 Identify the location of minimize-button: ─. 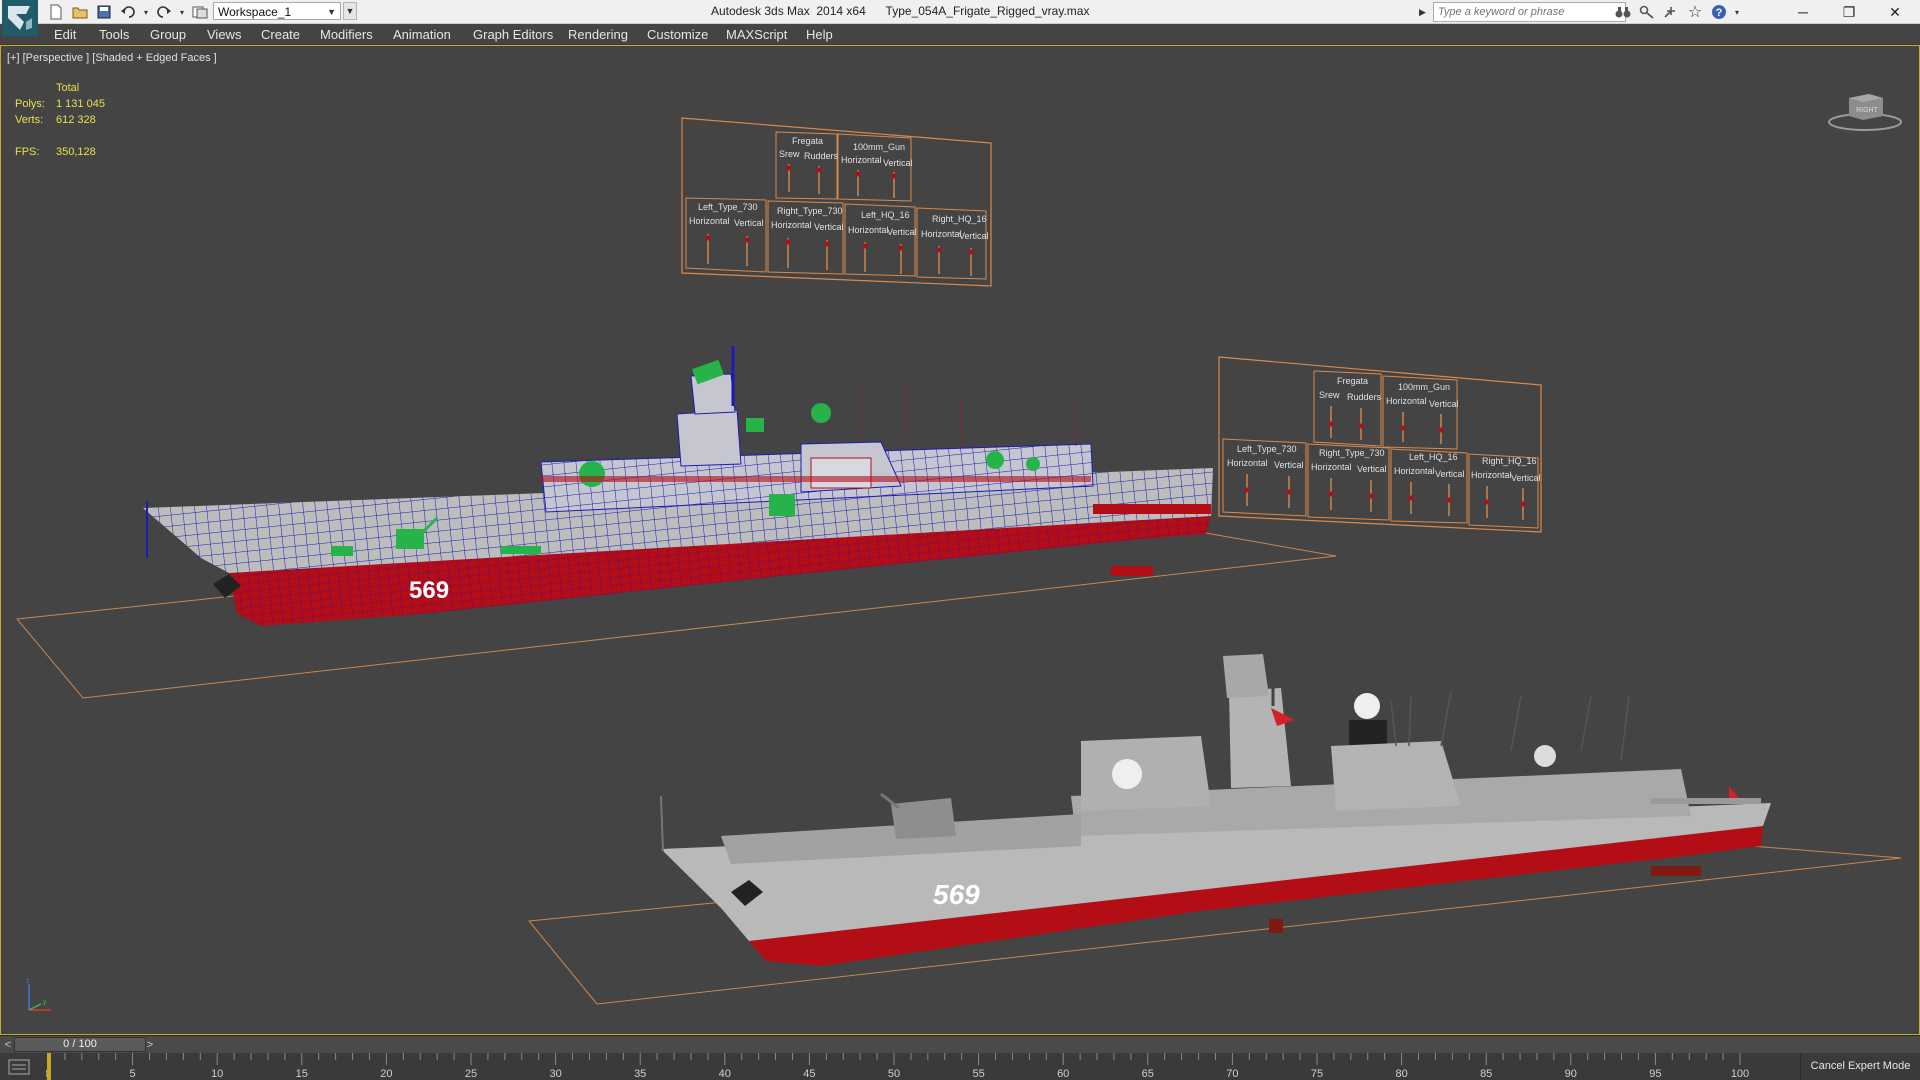
(1803, 12).